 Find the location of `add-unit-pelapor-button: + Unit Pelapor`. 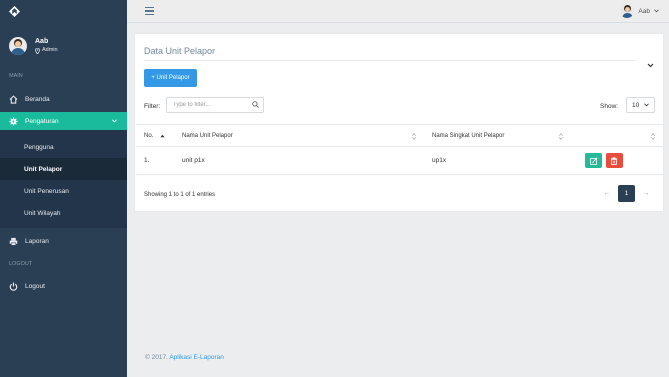

add-unit-pelapor-button: + Unit Pelapor is located at coordinates (170, 78).